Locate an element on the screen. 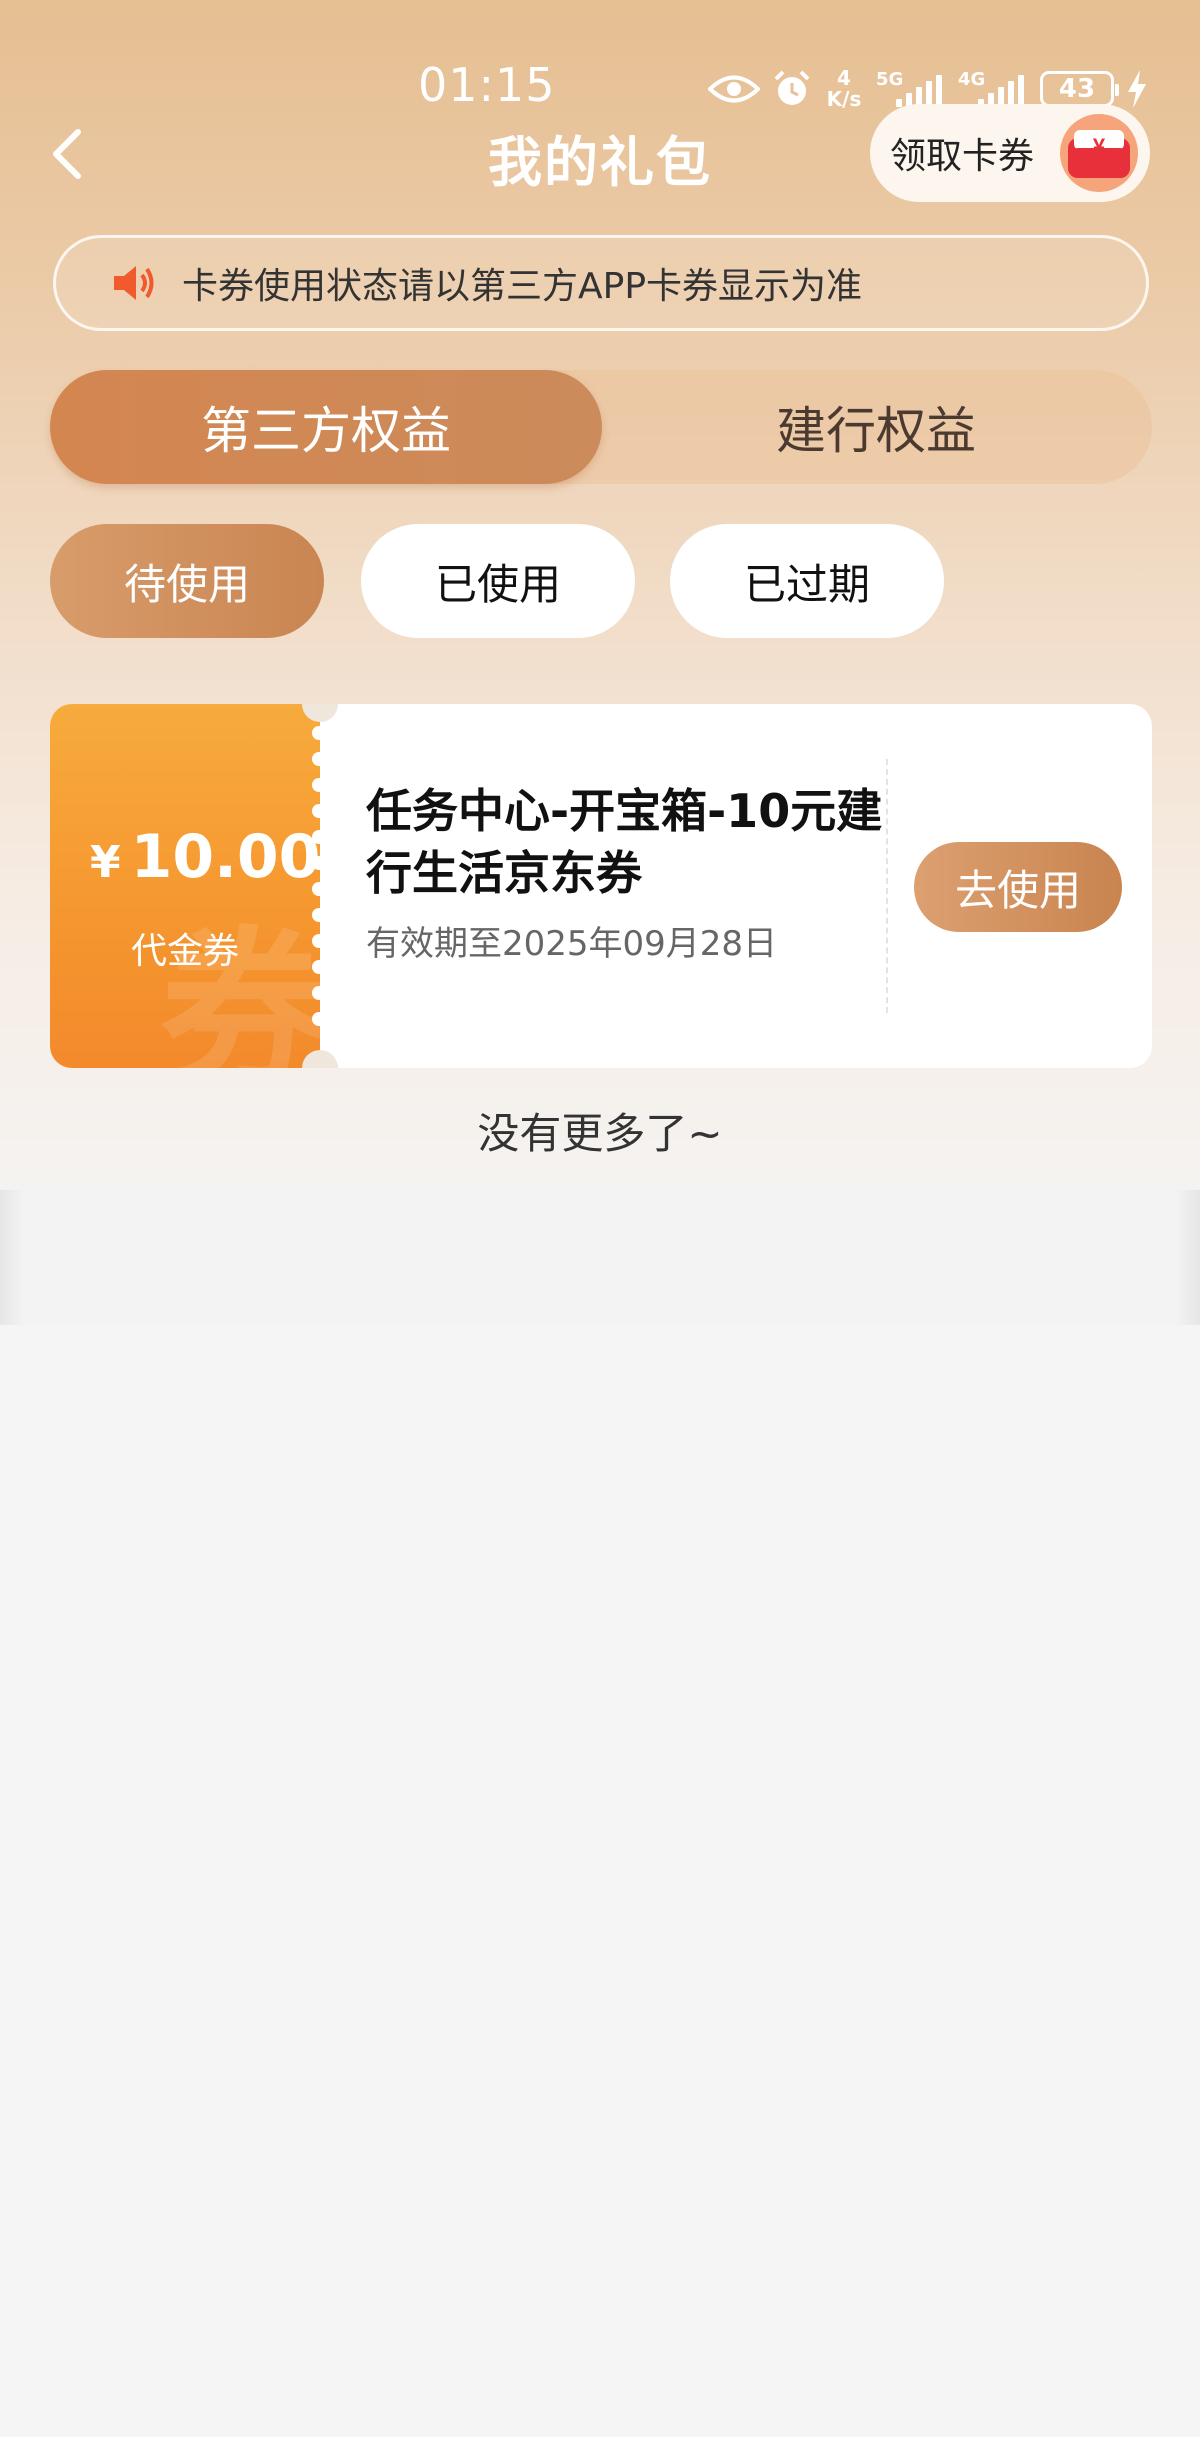 This screenshot has height=2437, width=1200. eye-icon is located at coordinates (734, 89).